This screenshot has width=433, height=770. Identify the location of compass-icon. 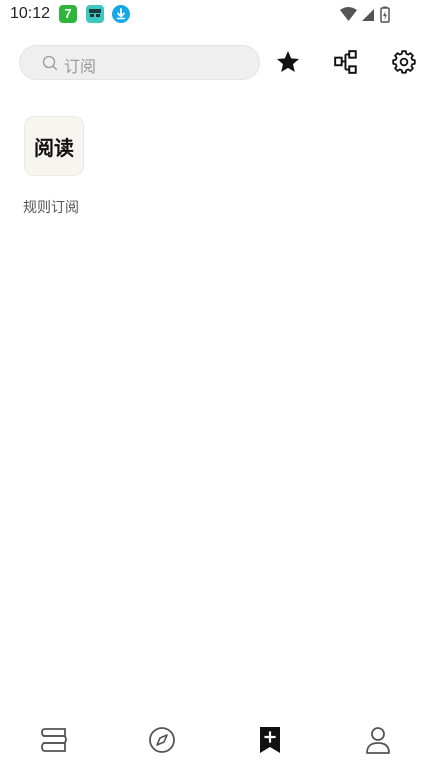
(162, 740).